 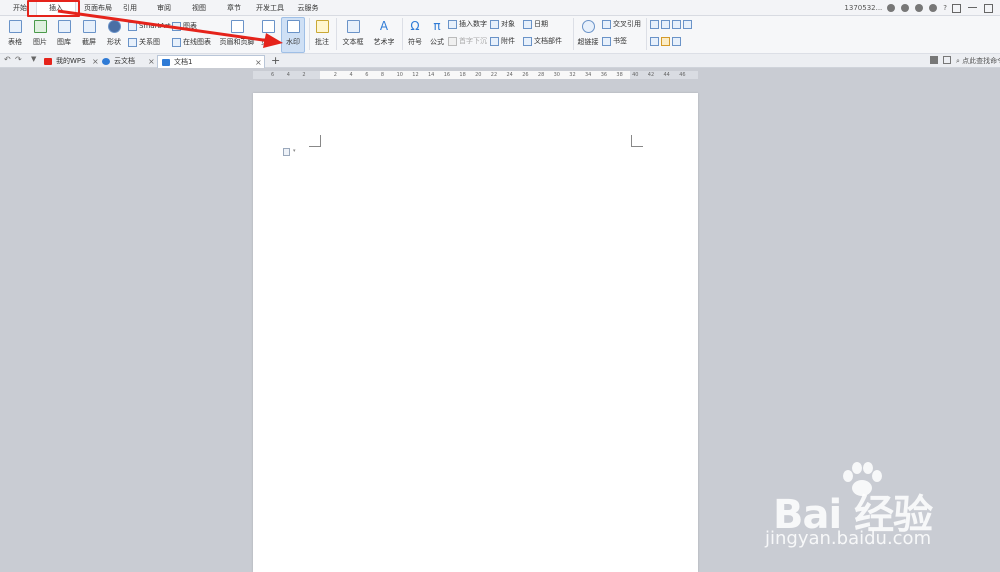 What do you see at coordinates (176, 26) in the screenshot?
I see `chart-icon` at bounding box center [176, 26].